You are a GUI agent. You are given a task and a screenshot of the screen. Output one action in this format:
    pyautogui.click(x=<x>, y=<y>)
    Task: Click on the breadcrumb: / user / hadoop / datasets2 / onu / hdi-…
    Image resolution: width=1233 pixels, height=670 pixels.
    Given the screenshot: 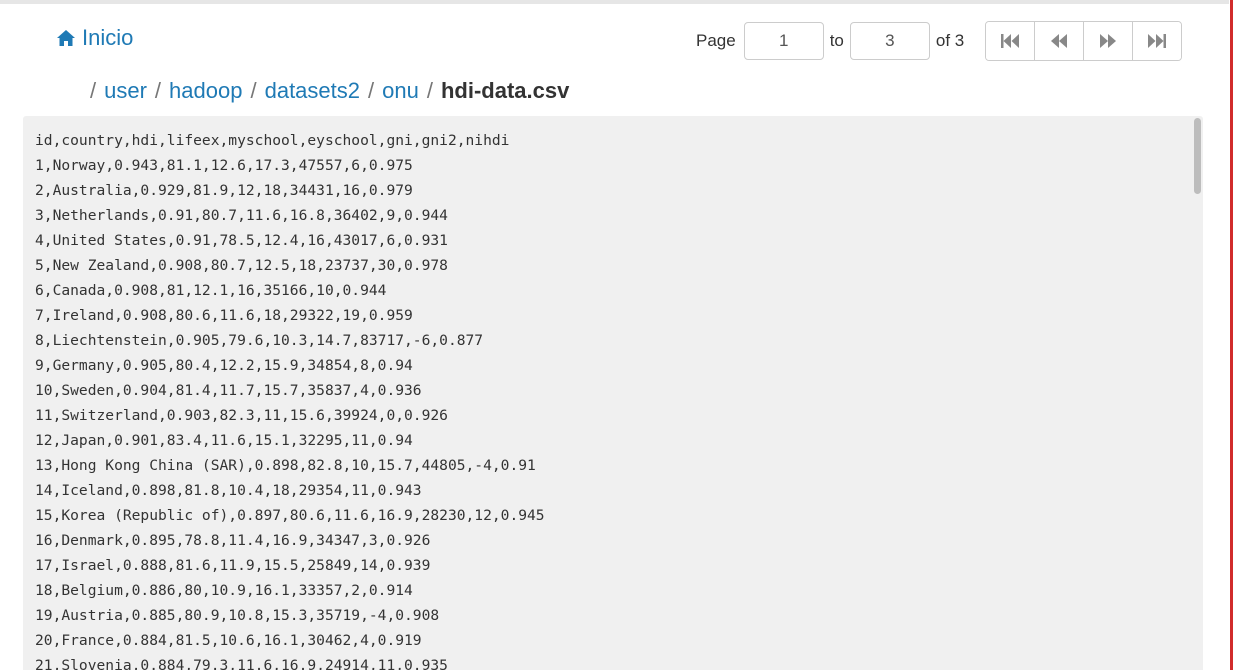 What is the action you would take?
    pyautogui.click(x=329, y=91)
    